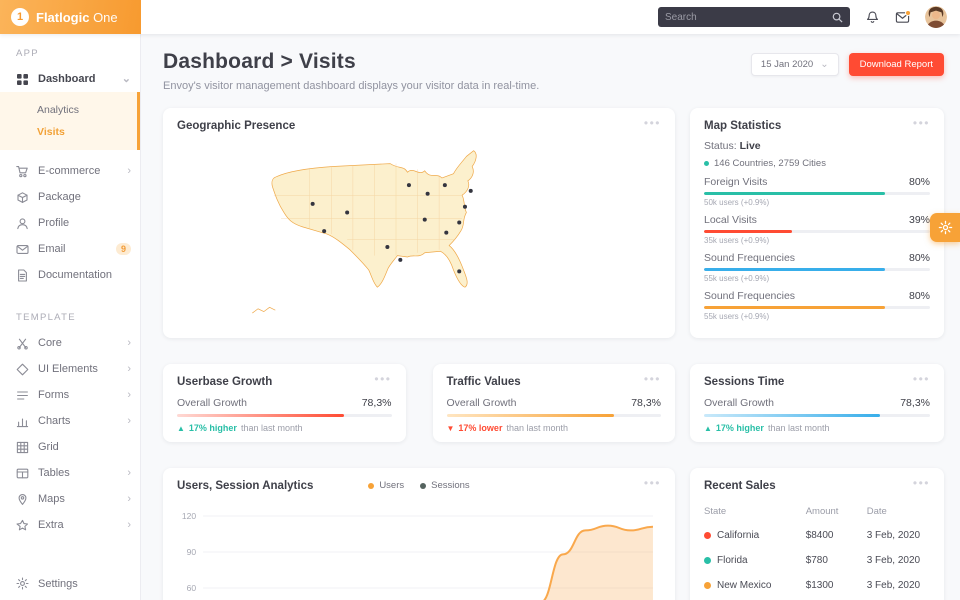 This screenshot has width=960, height=600. I want to click on dashboard-icon, so click(22, 79).